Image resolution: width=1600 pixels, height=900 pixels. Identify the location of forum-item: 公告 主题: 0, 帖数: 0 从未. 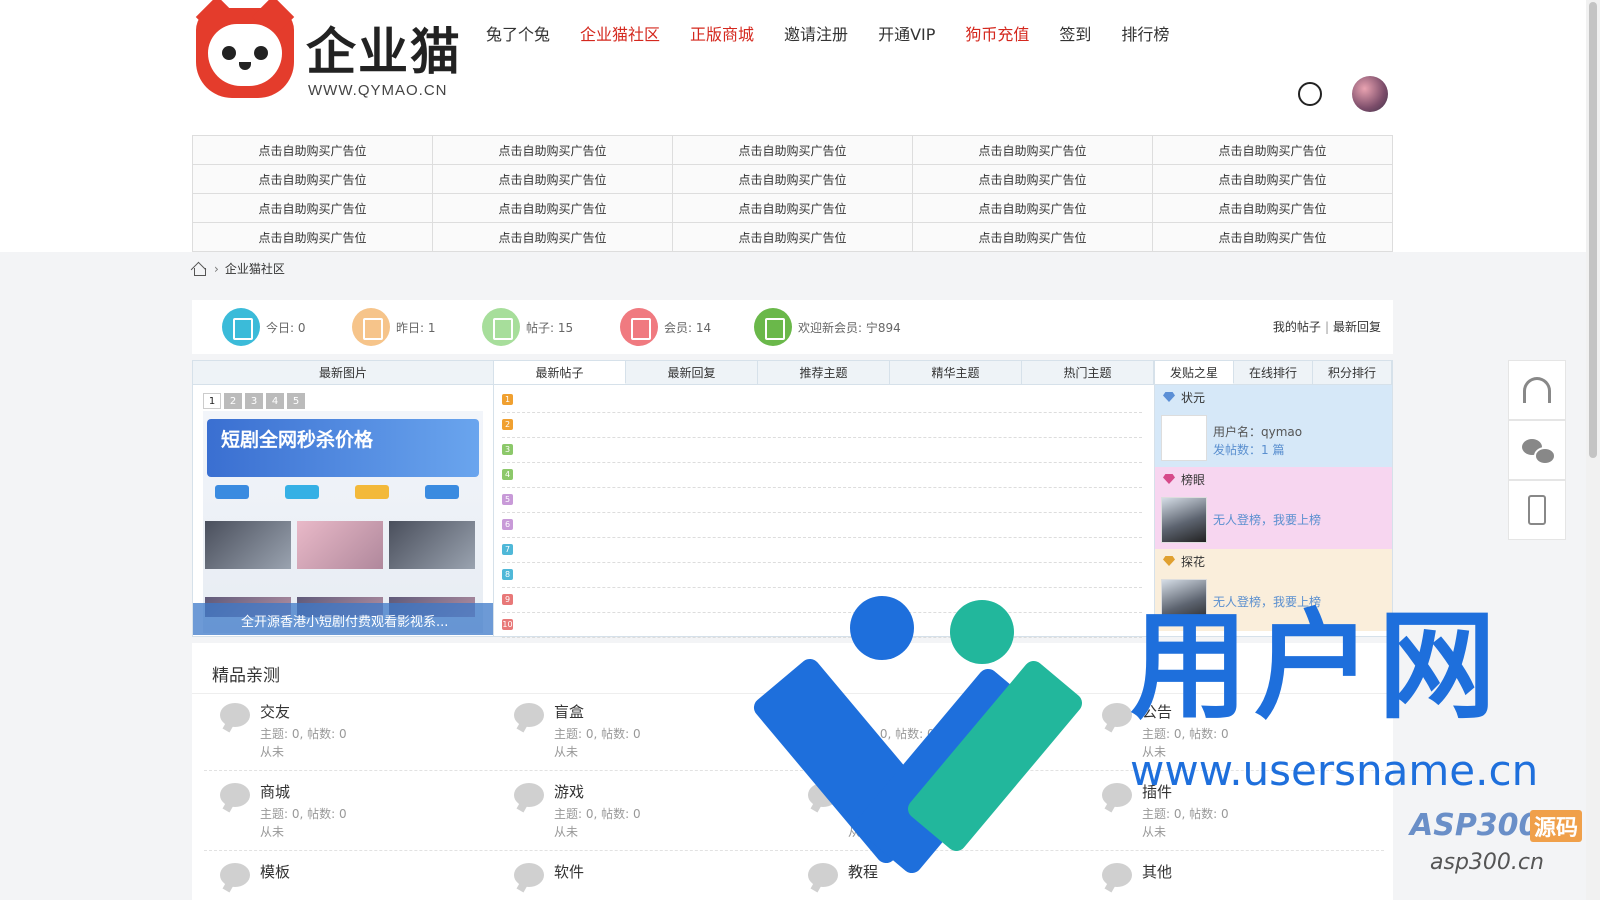
(1226, 741).